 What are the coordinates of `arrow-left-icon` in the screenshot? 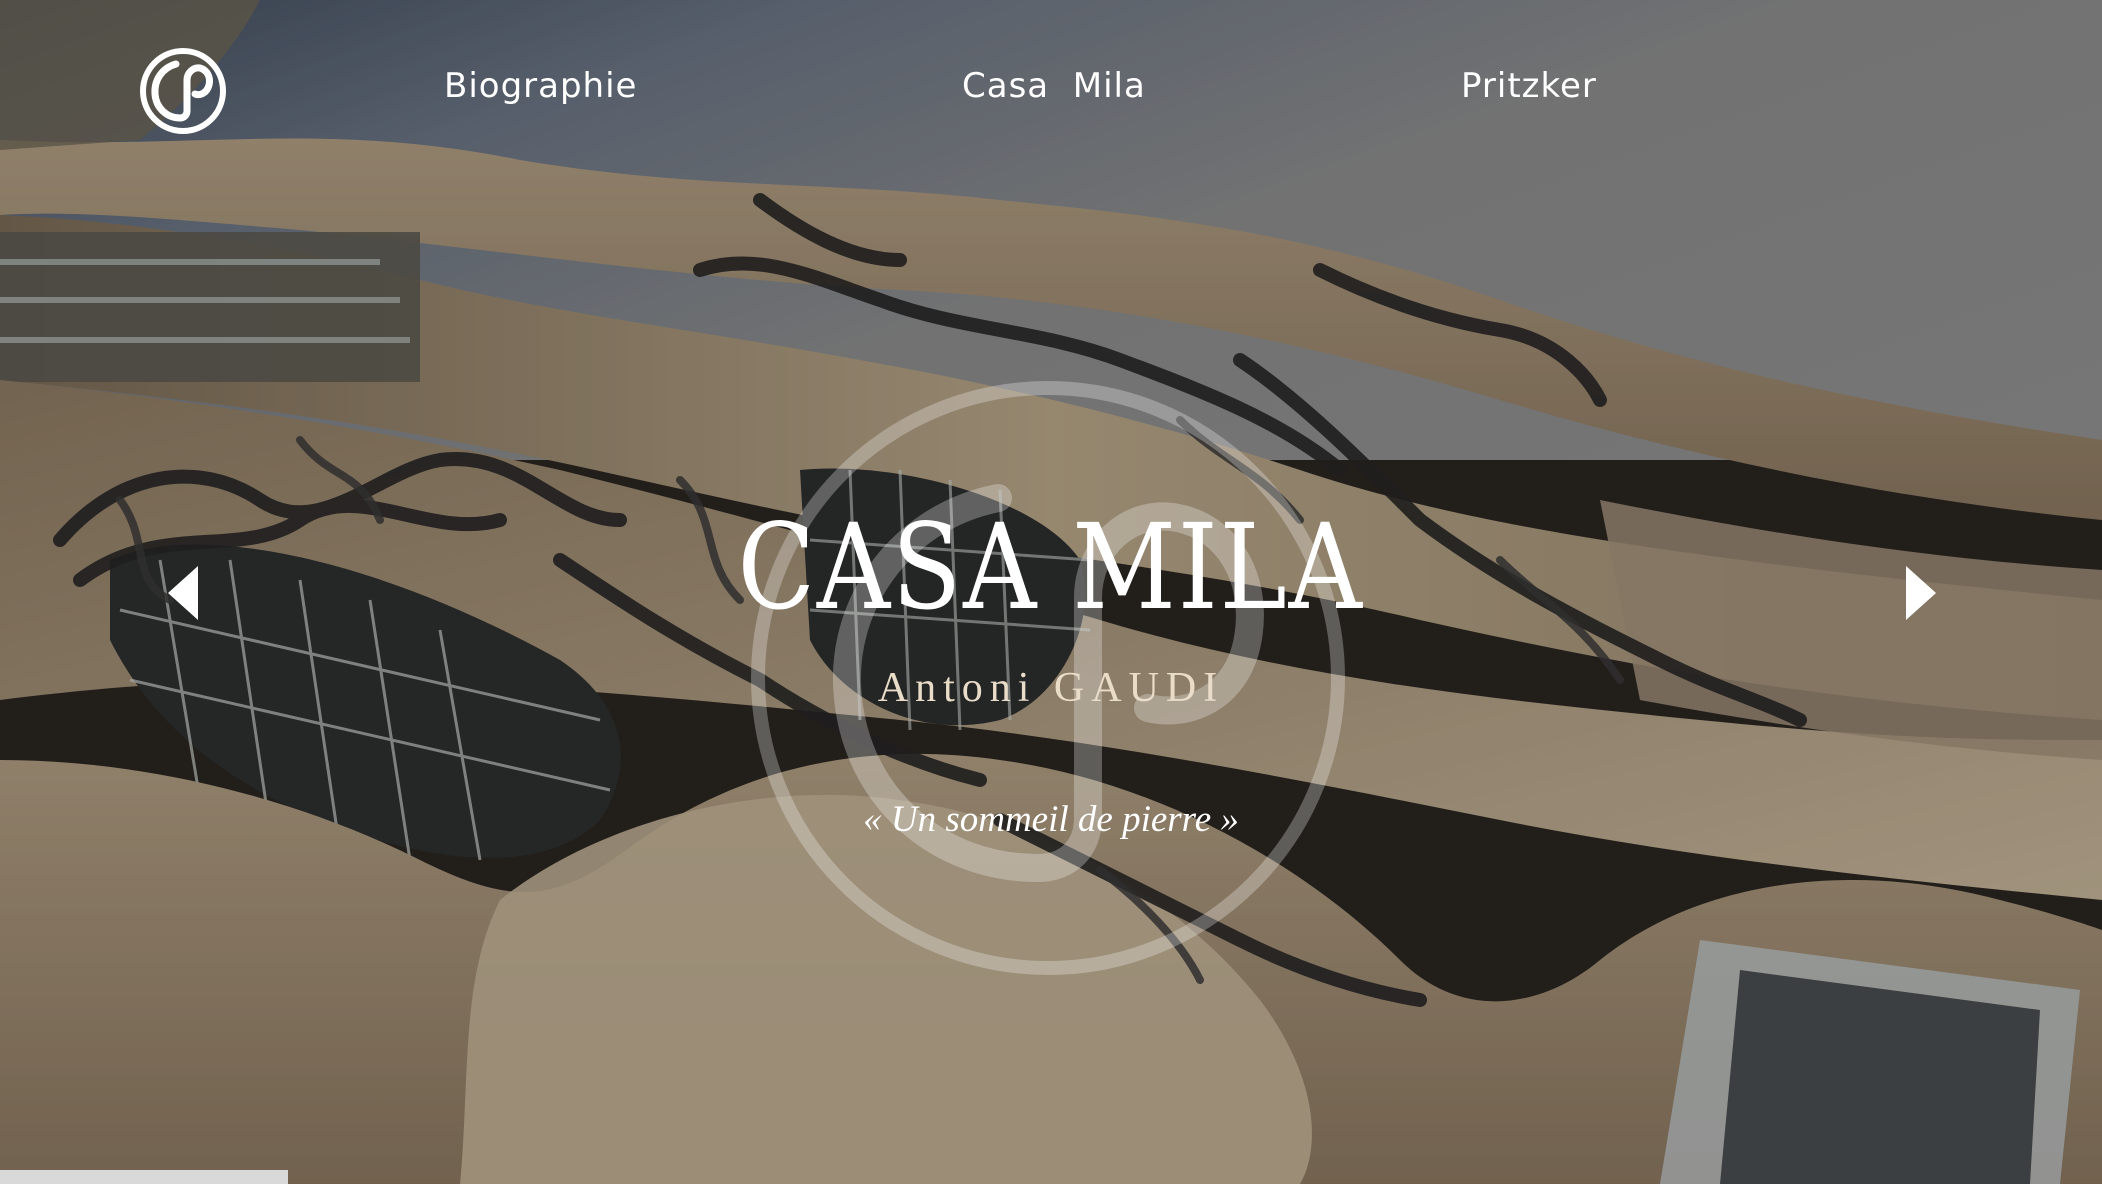 It's located at (184, 593).